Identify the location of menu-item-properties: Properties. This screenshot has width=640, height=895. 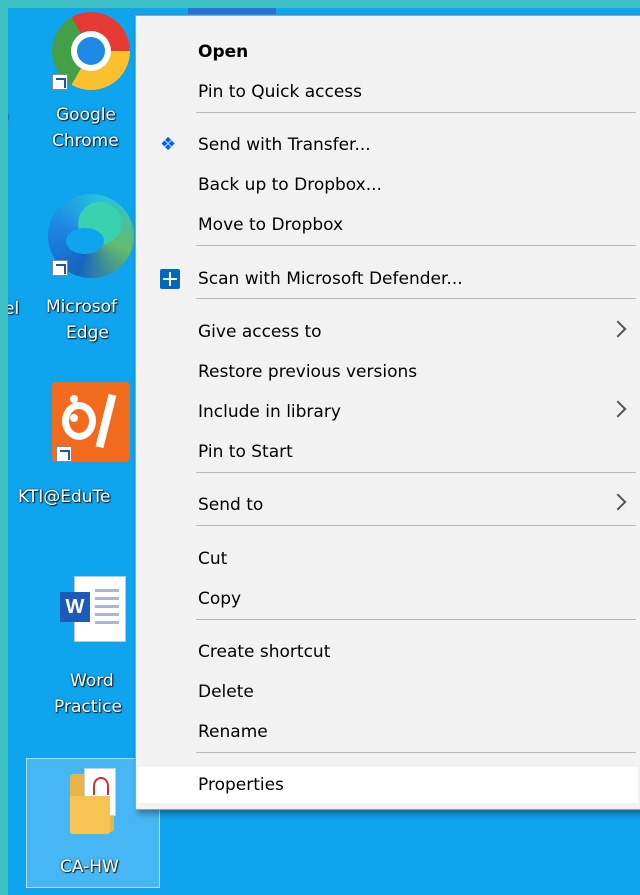
(388, 785).